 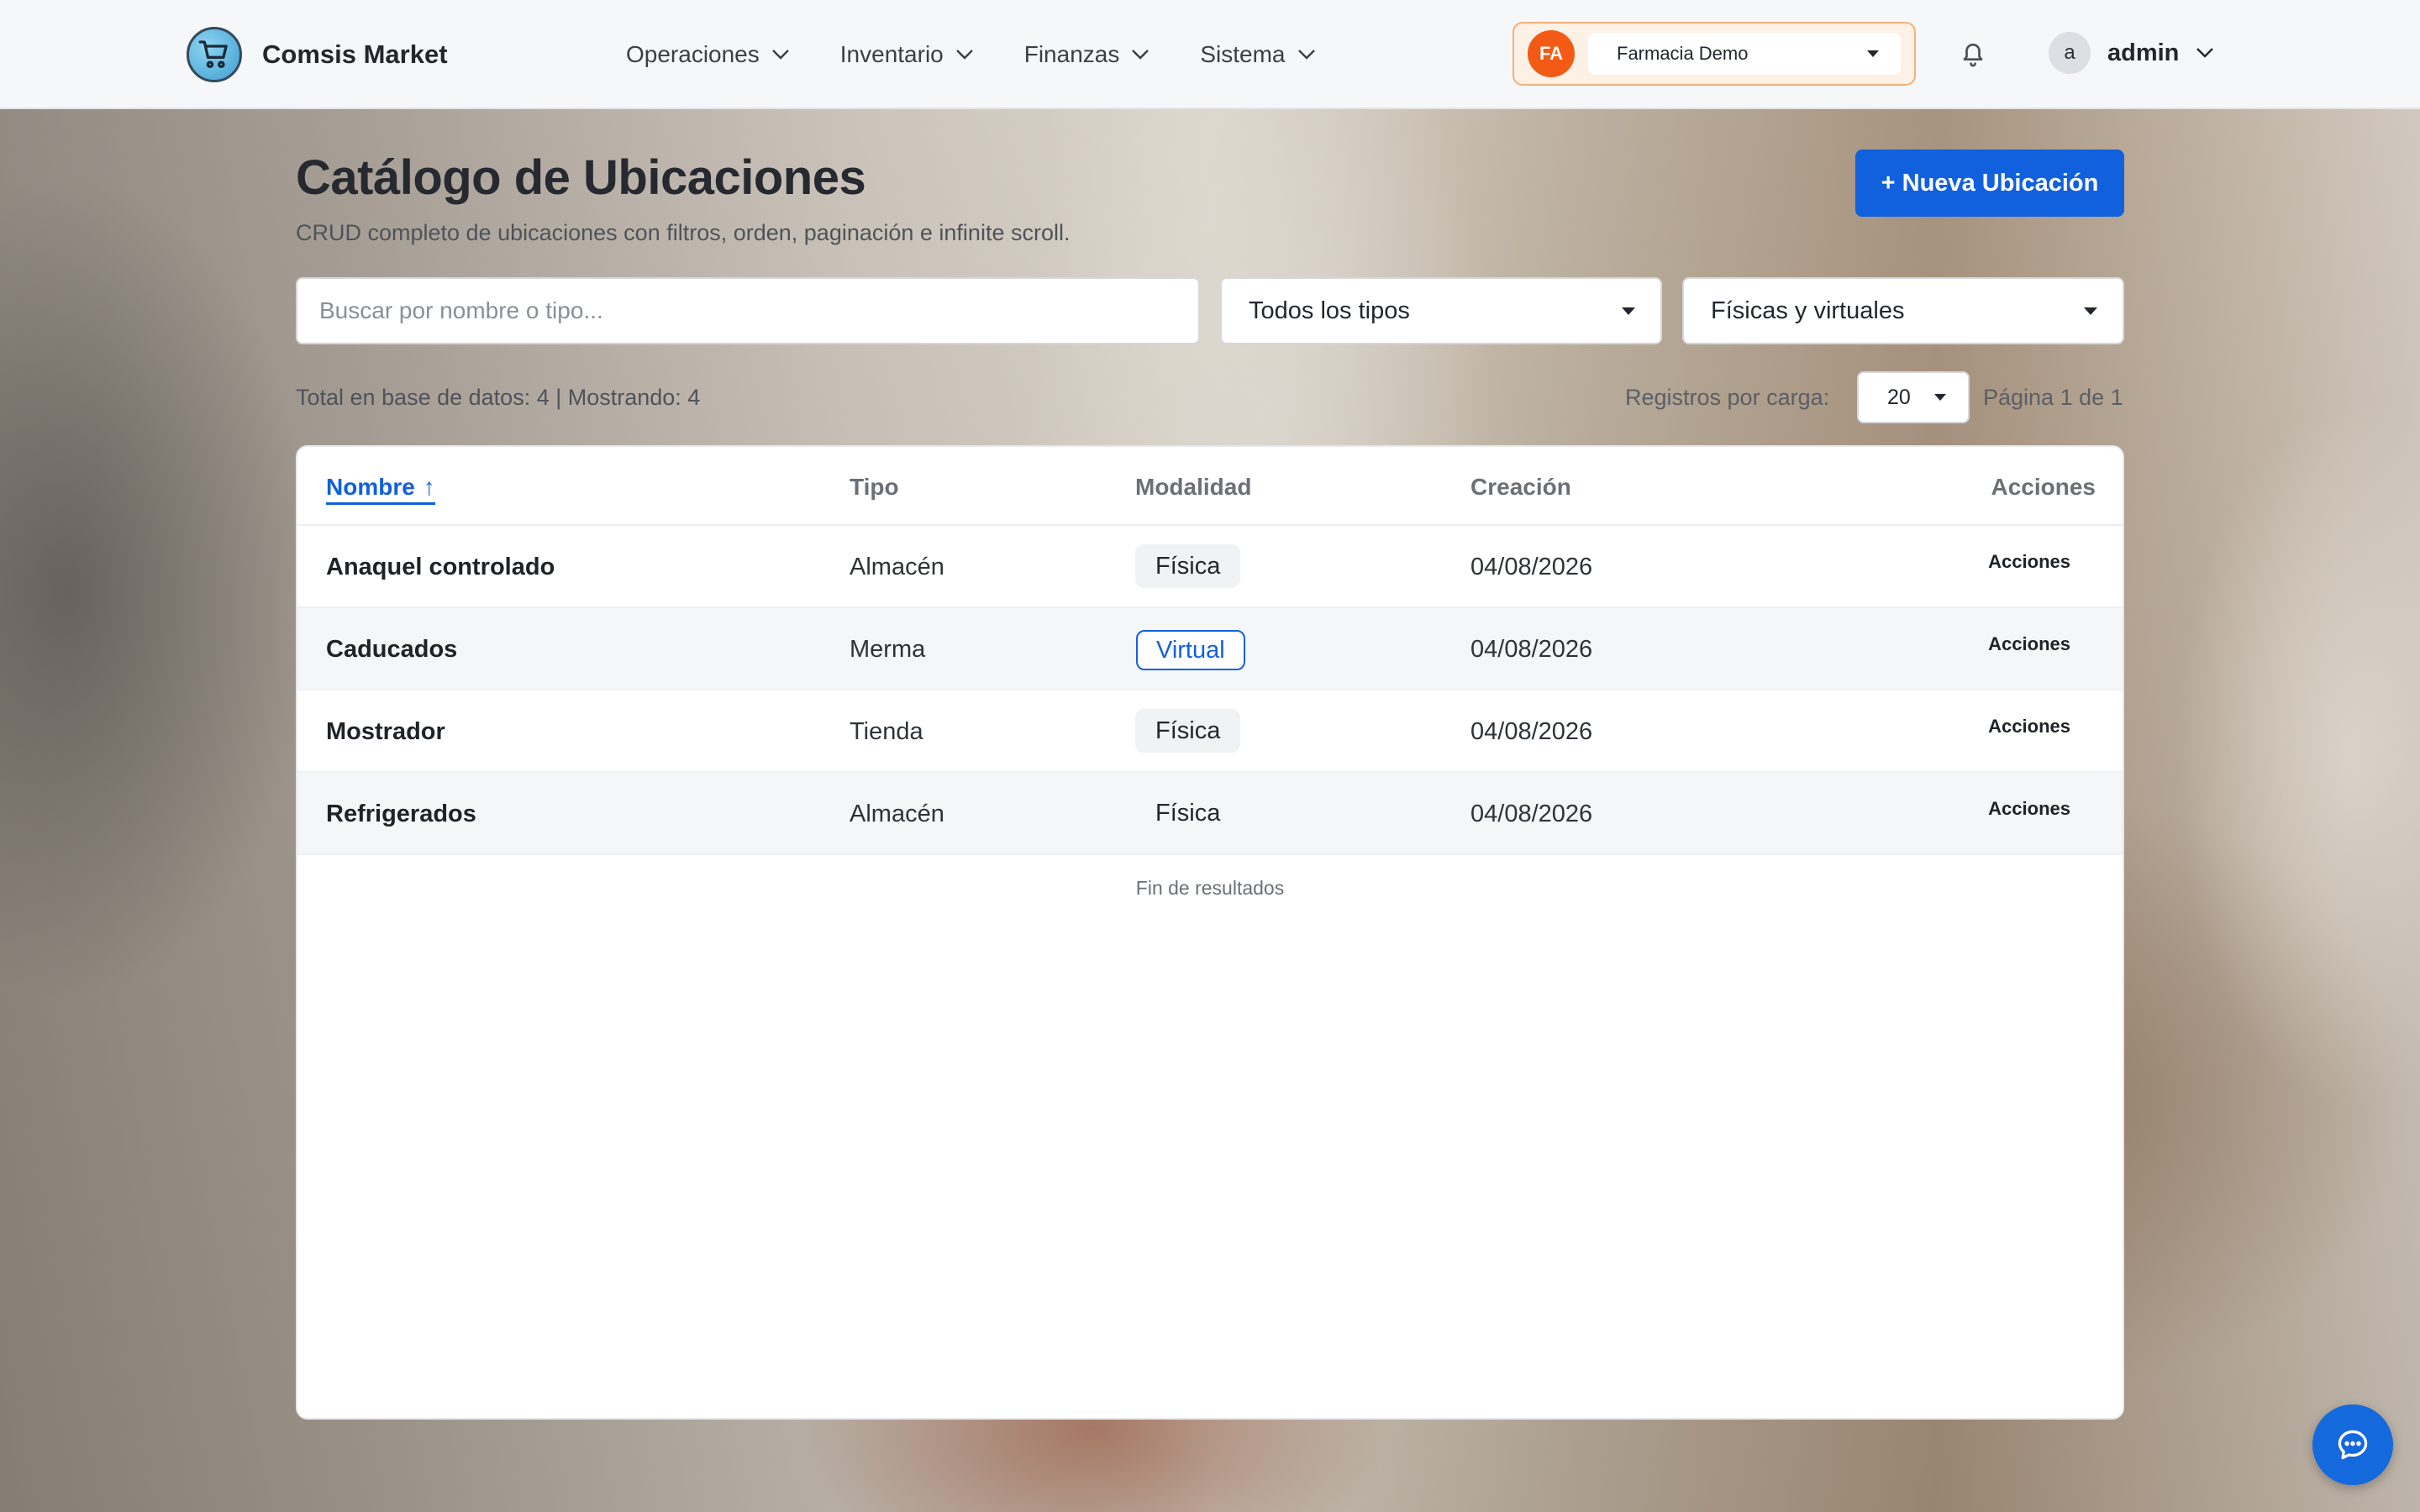 I want to click on chat-button, so click(x=2352, y=1444).